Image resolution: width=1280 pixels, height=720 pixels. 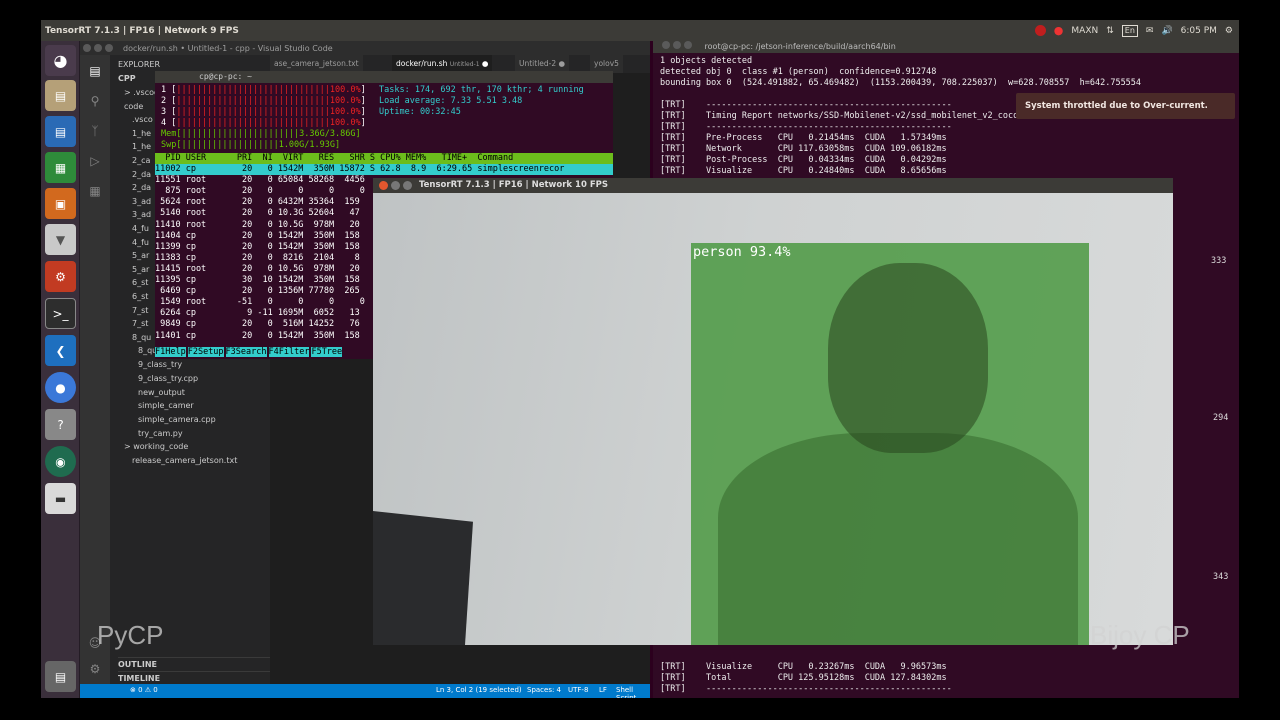 What do you see at coordinates (257, 269) in the screenshot?
I see `process-row: 11415 root 20 0 10.5G 978M 20` at bounding box center [257, 269].